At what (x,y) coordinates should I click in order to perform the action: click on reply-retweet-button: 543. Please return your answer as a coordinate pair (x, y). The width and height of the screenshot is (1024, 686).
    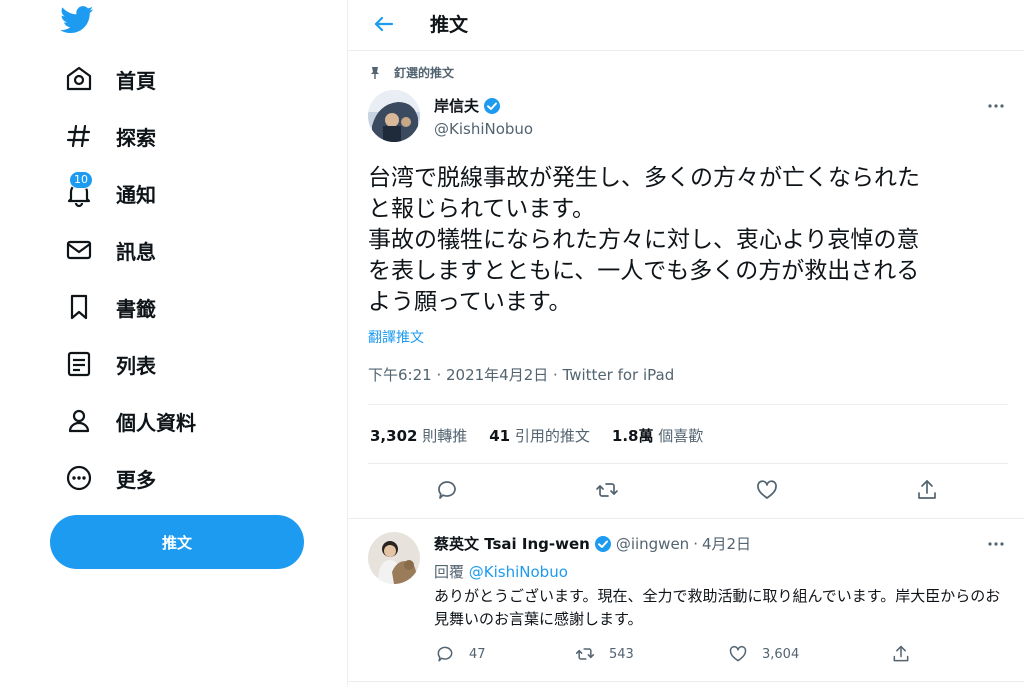
    Looking at the image, I should click on (604, 654).